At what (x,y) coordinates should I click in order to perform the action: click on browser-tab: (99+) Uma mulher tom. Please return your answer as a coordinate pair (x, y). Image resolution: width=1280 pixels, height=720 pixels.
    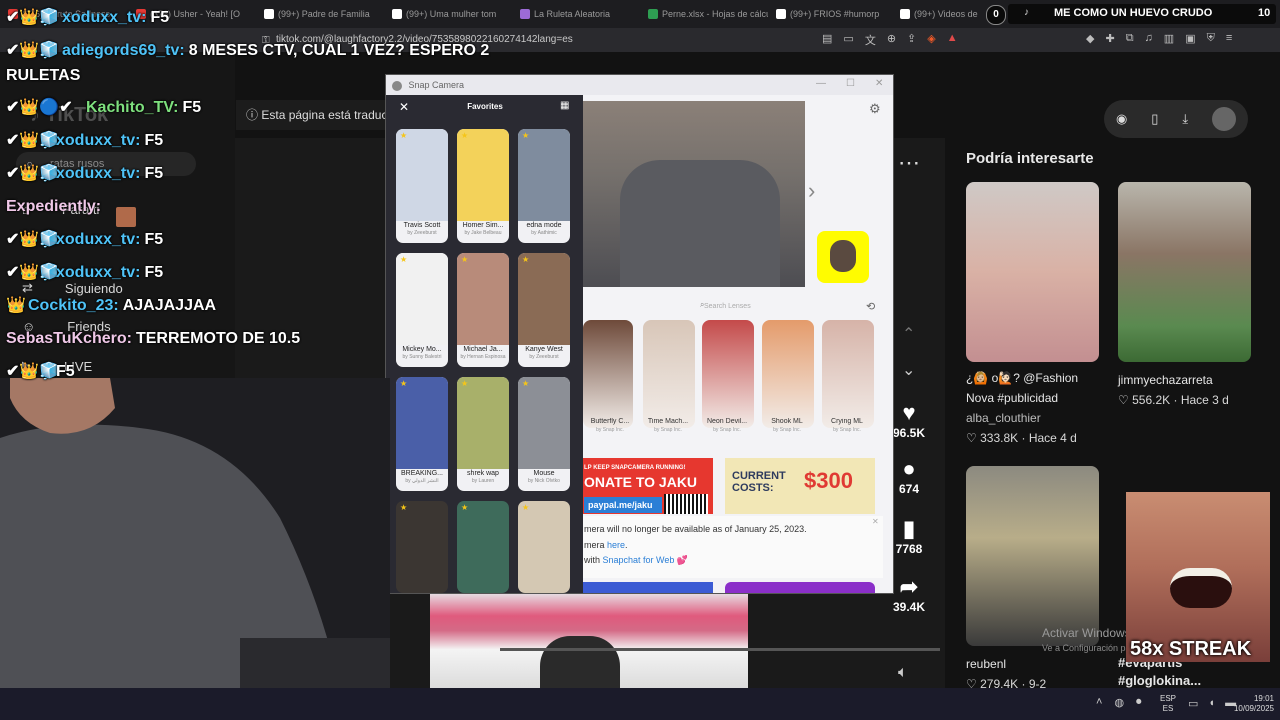
    Looking at the image, I should click on (452, 14).